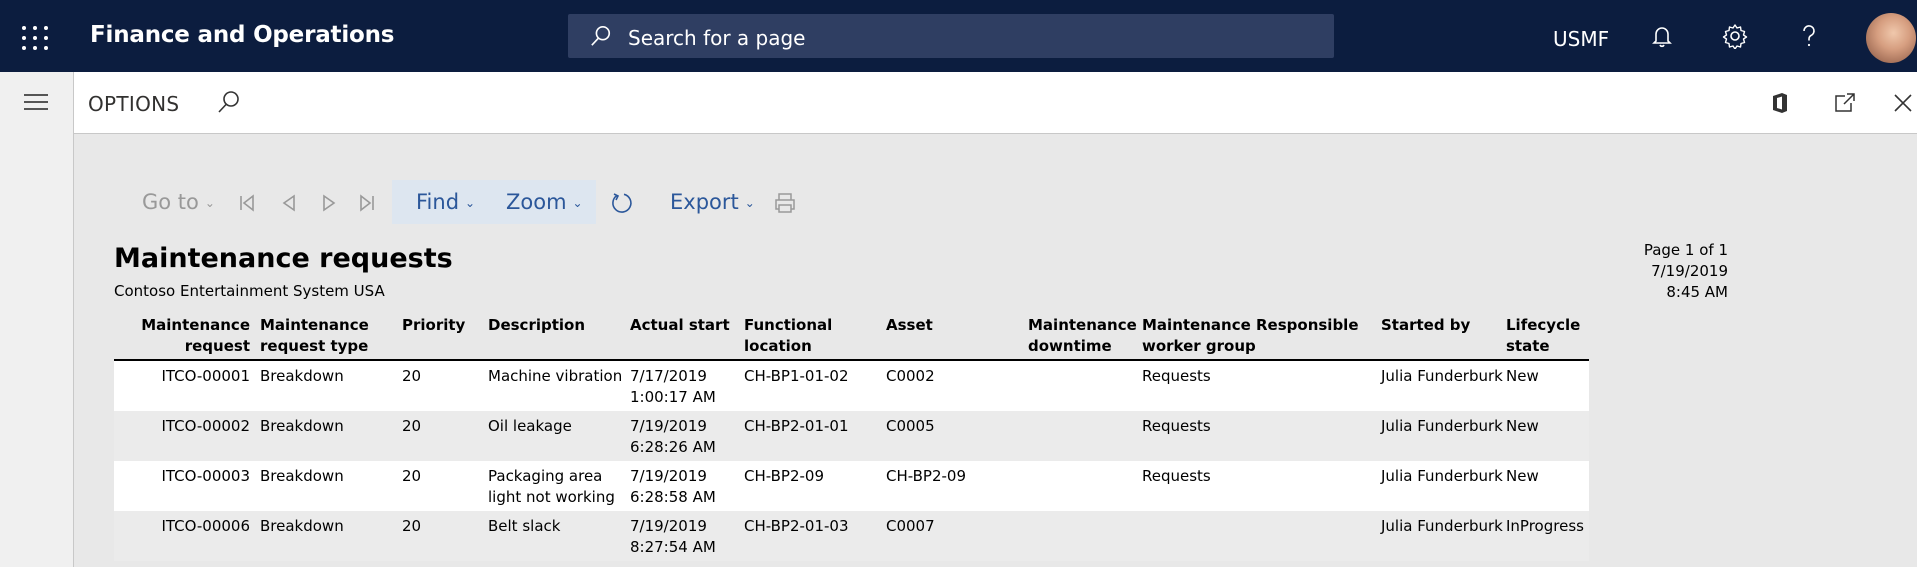 The image size is (1917, 567). I want to click on cell-asset: C0007, so click(910, 526).